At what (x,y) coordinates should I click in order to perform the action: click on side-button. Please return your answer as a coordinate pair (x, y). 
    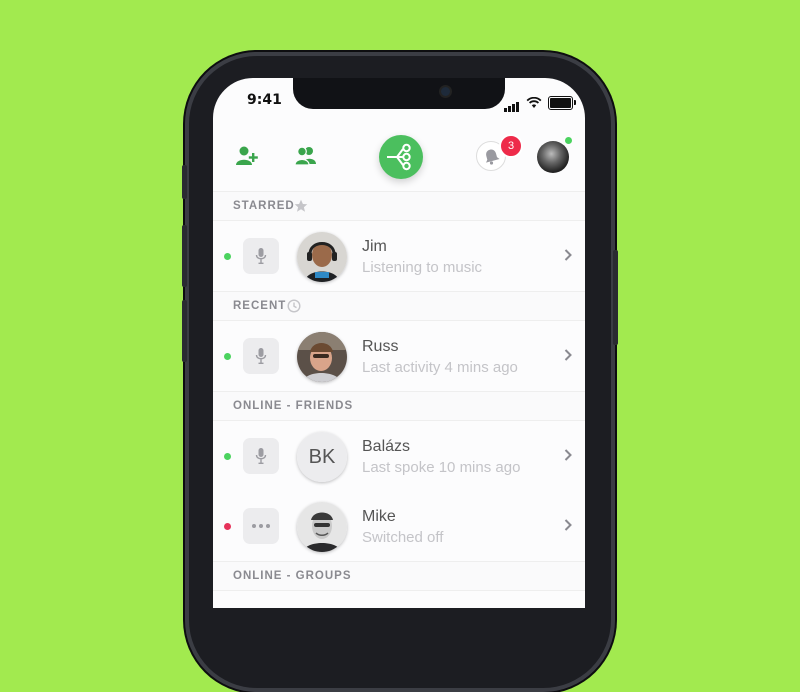
    Looking at the image, I should click on (184, 182).